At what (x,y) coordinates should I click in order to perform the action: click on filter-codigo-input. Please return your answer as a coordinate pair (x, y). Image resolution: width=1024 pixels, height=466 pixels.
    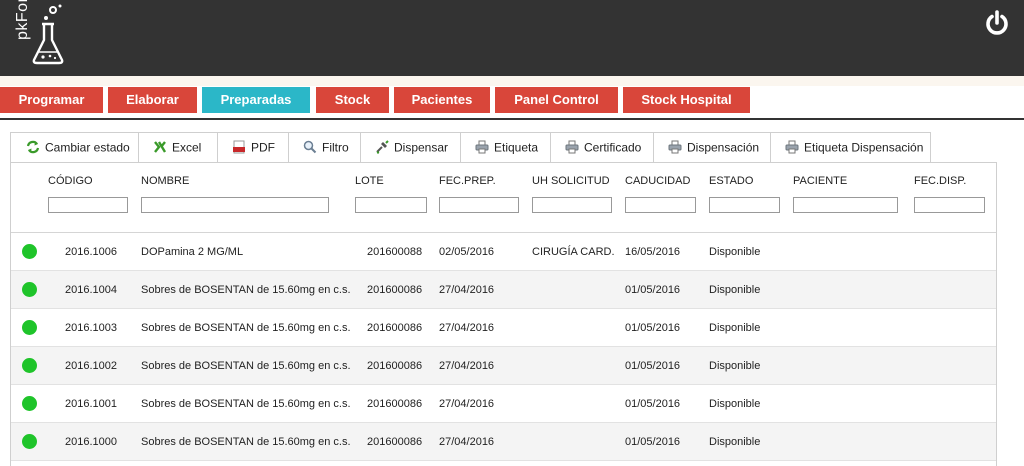
    Looking at the image, I should click on (88, 205).